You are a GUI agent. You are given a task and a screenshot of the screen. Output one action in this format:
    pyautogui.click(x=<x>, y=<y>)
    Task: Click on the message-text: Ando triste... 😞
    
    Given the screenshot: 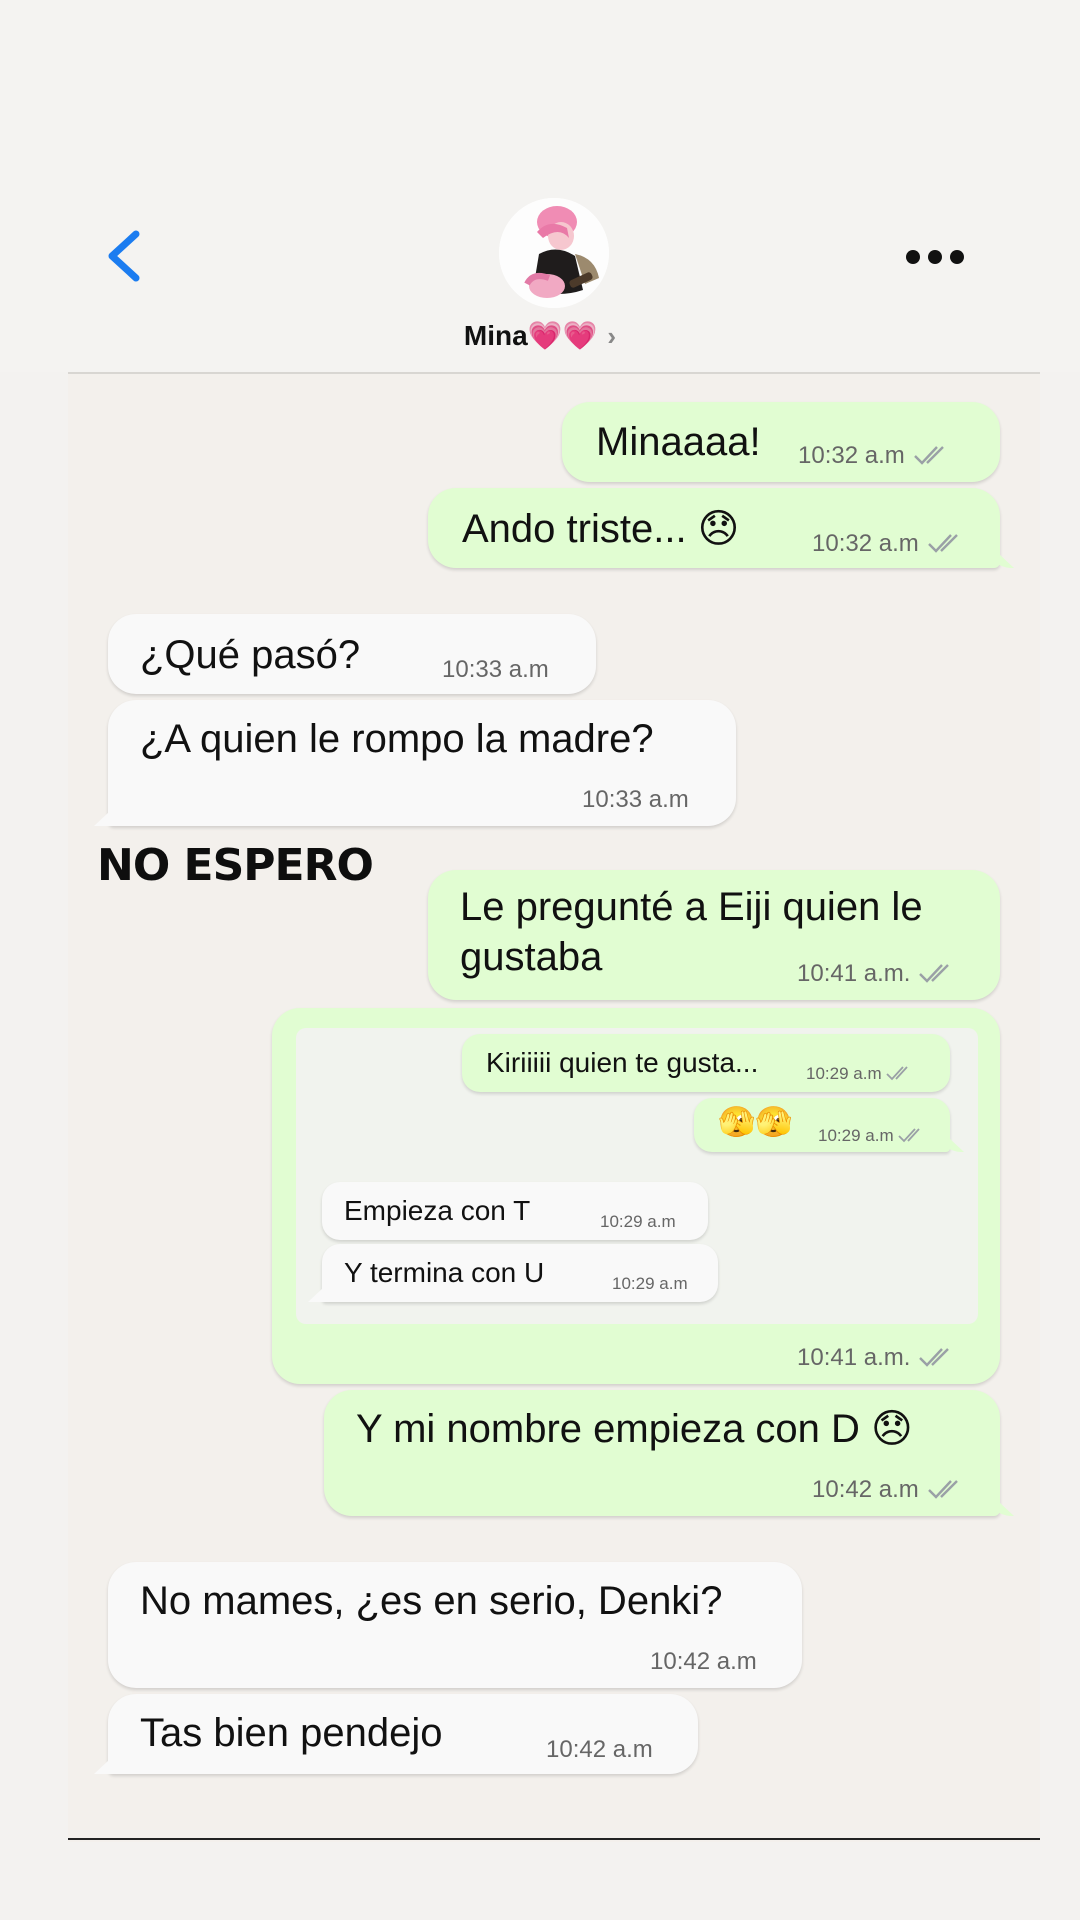 What is the action you would take?
    pyautogui.click(x=601, y=529)
    